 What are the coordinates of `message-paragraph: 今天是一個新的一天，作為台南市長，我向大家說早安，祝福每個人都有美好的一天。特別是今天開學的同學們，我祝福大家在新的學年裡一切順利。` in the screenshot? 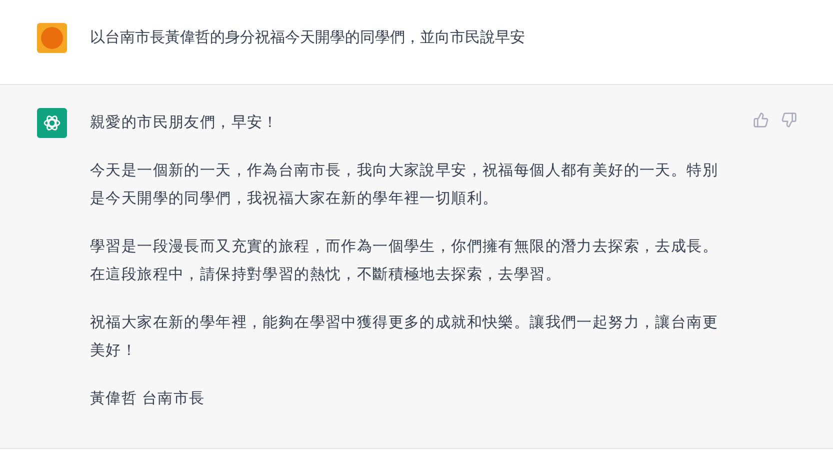 It's located at (404, 185).